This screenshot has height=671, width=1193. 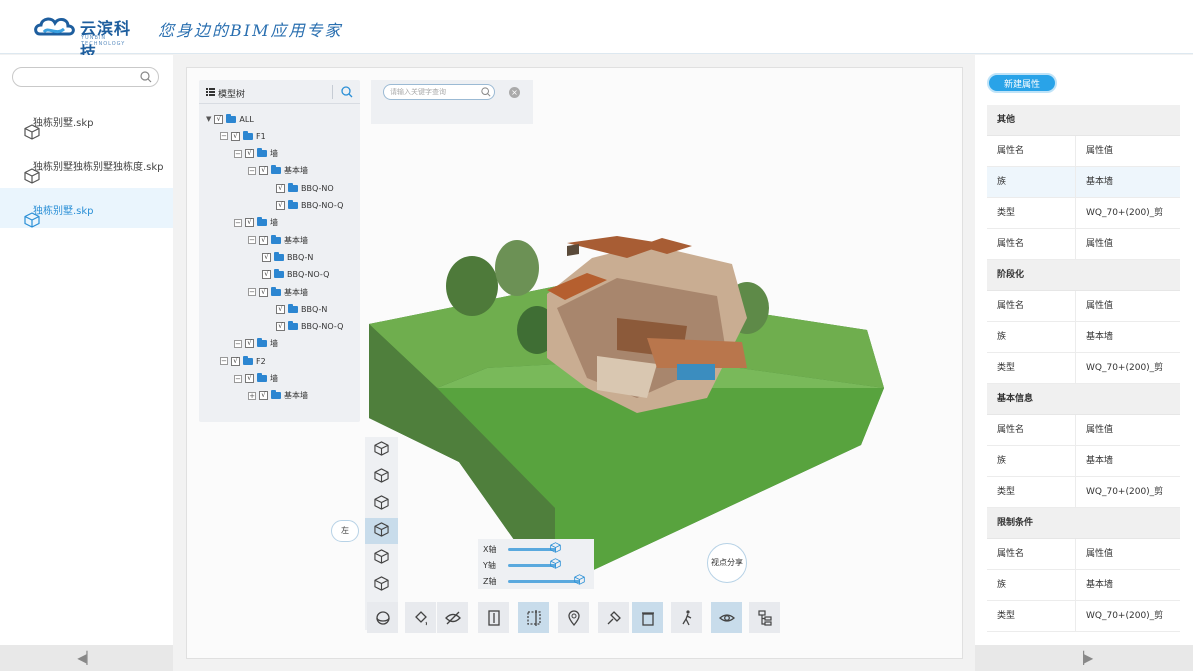 What do you see at coordinates (86, 164) in the screenshot?
I see `file-item: 独栋别墅独栋别墅独栋度.skp` at bounding box center [86, 164].